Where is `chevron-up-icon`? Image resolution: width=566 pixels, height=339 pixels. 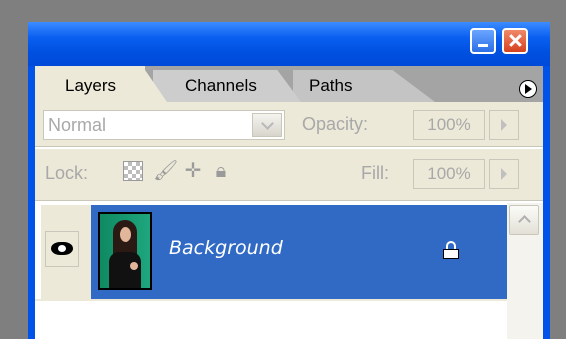
chevron-up-icon is located at coordinates (524, 221).